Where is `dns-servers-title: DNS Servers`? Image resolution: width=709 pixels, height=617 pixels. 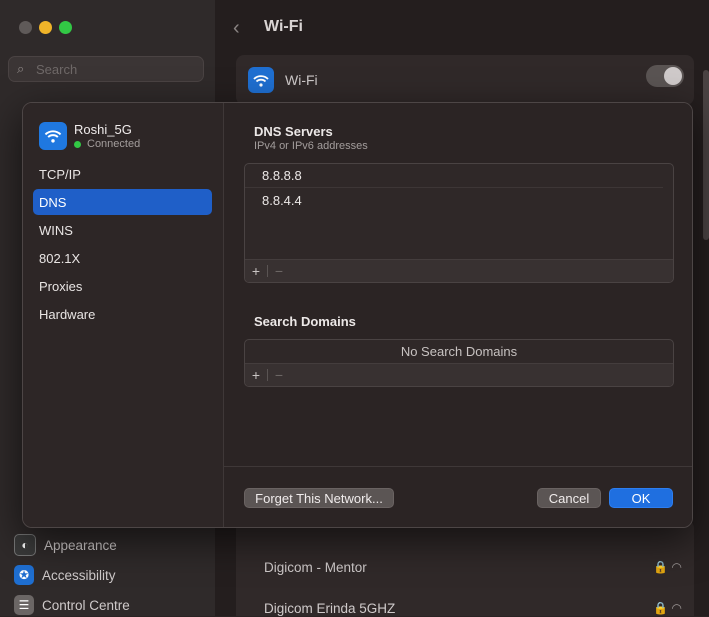 dns-servers-title: DNS Servers is located at coordinates (293, 131).